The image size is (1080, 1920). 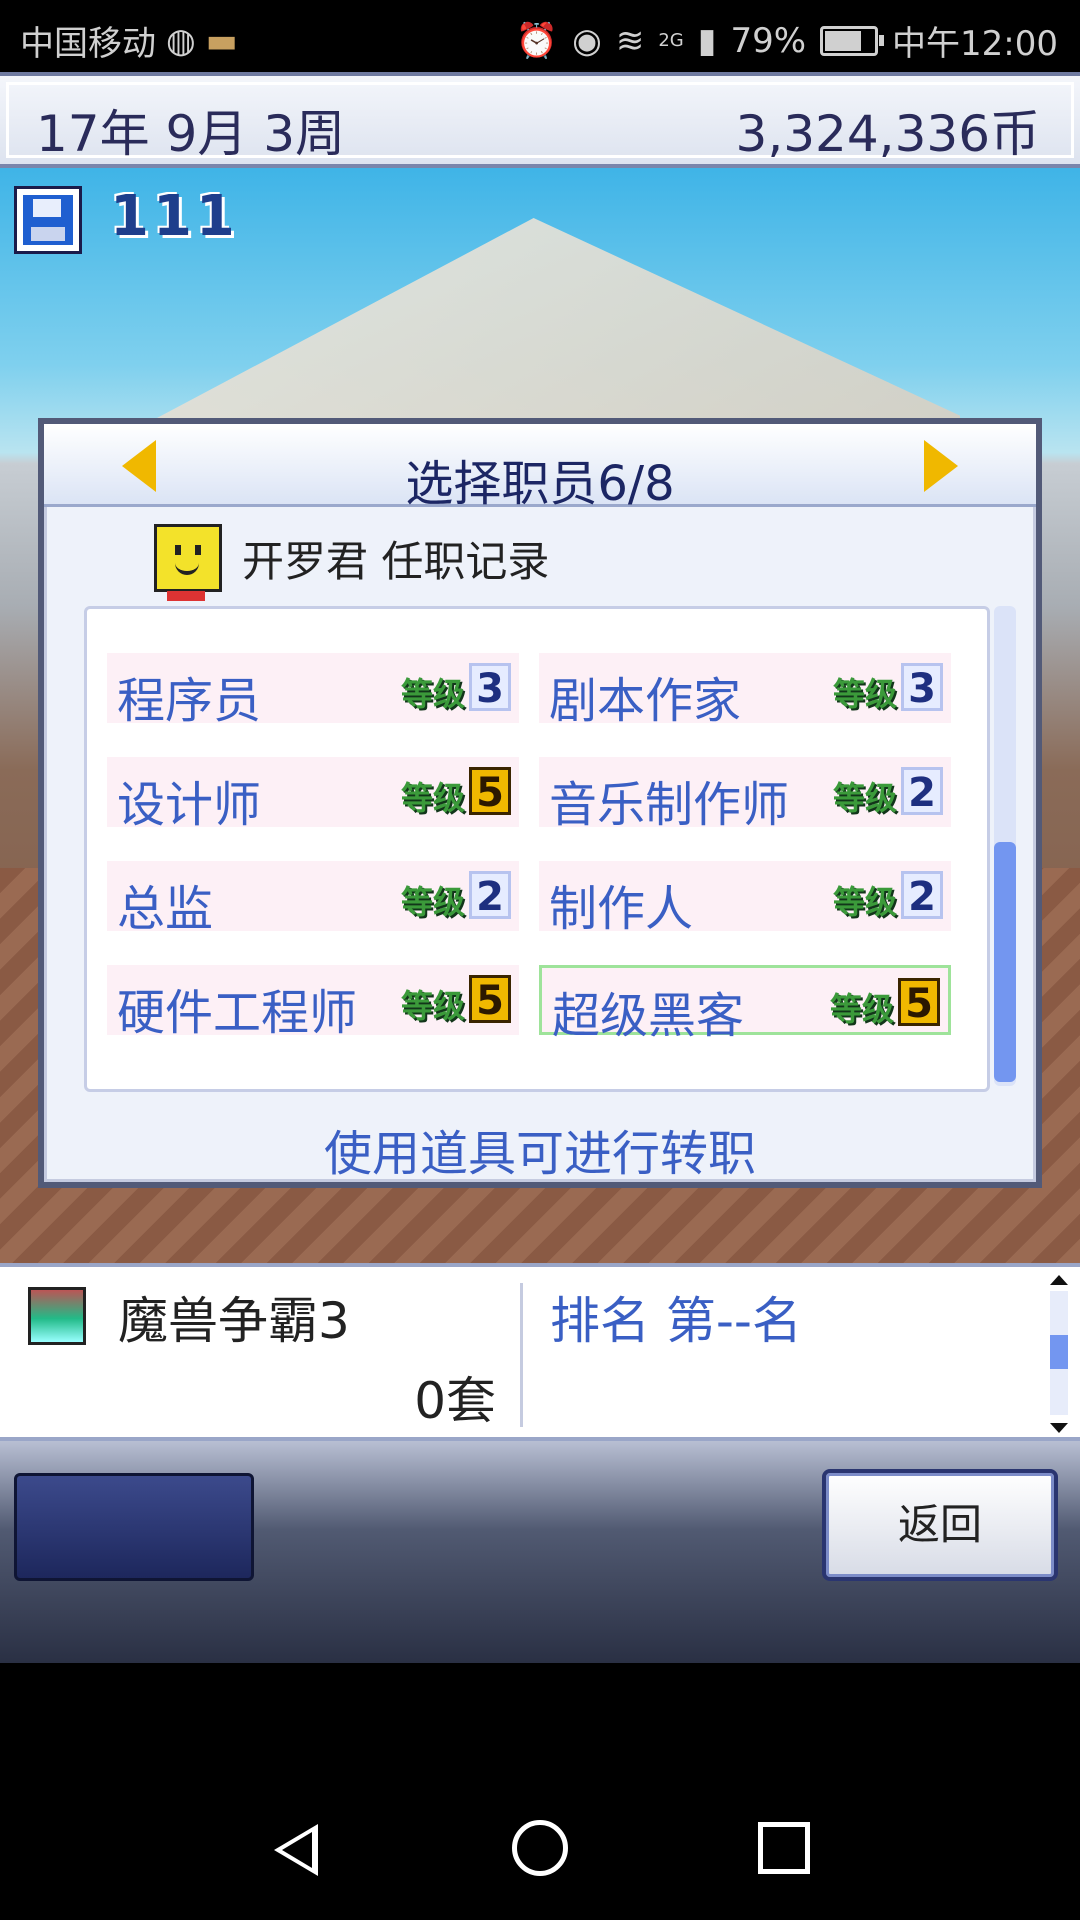 What do you see at coordinates (88, 44) in the screenshot?
I see `carrier-label: 中国移动` at bounding box center [88, 44].